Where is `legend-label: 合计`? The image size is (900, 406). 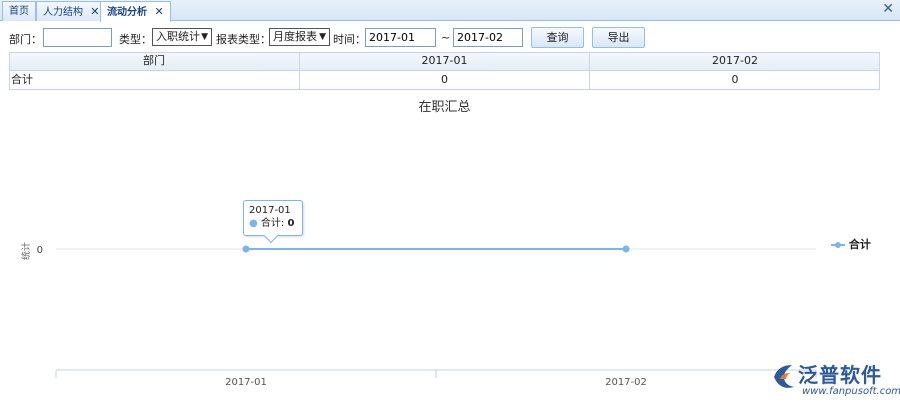
legend-label: 合计 is located at coordinates (859, 244).